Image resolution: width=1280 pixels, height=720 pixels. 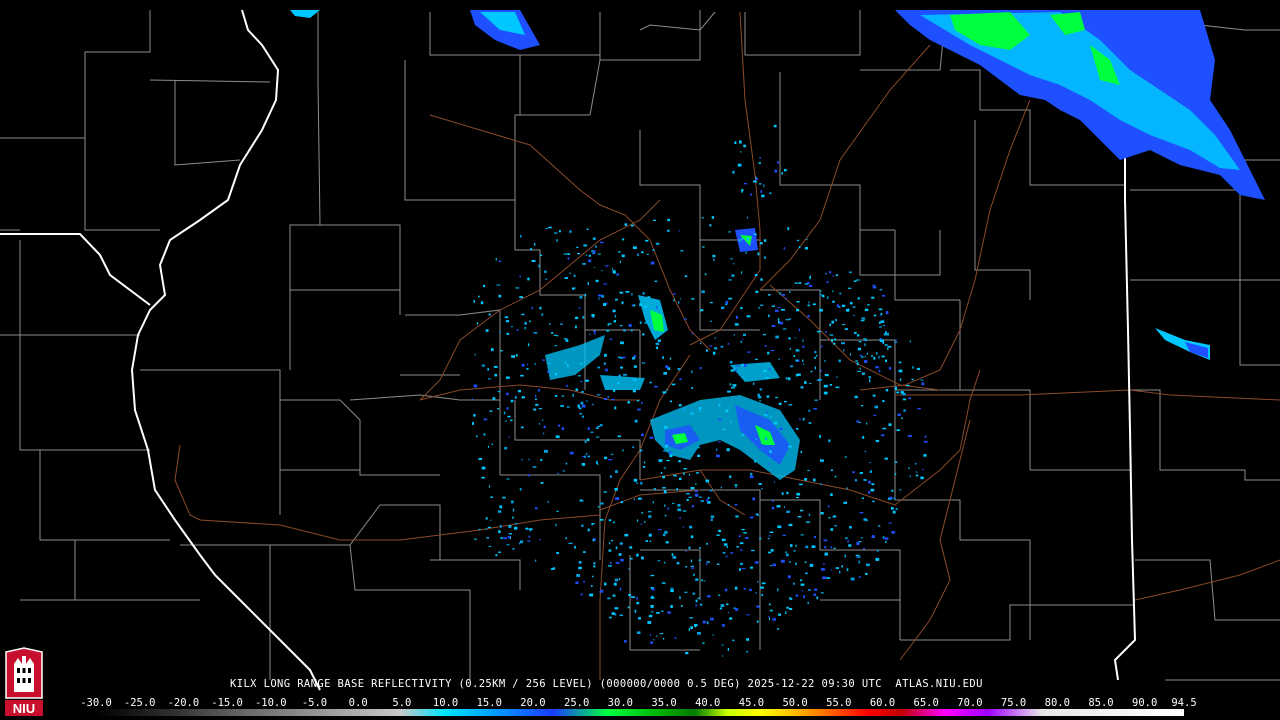 I want to click on scale-label: 30.0, so click(x=620, y=703).